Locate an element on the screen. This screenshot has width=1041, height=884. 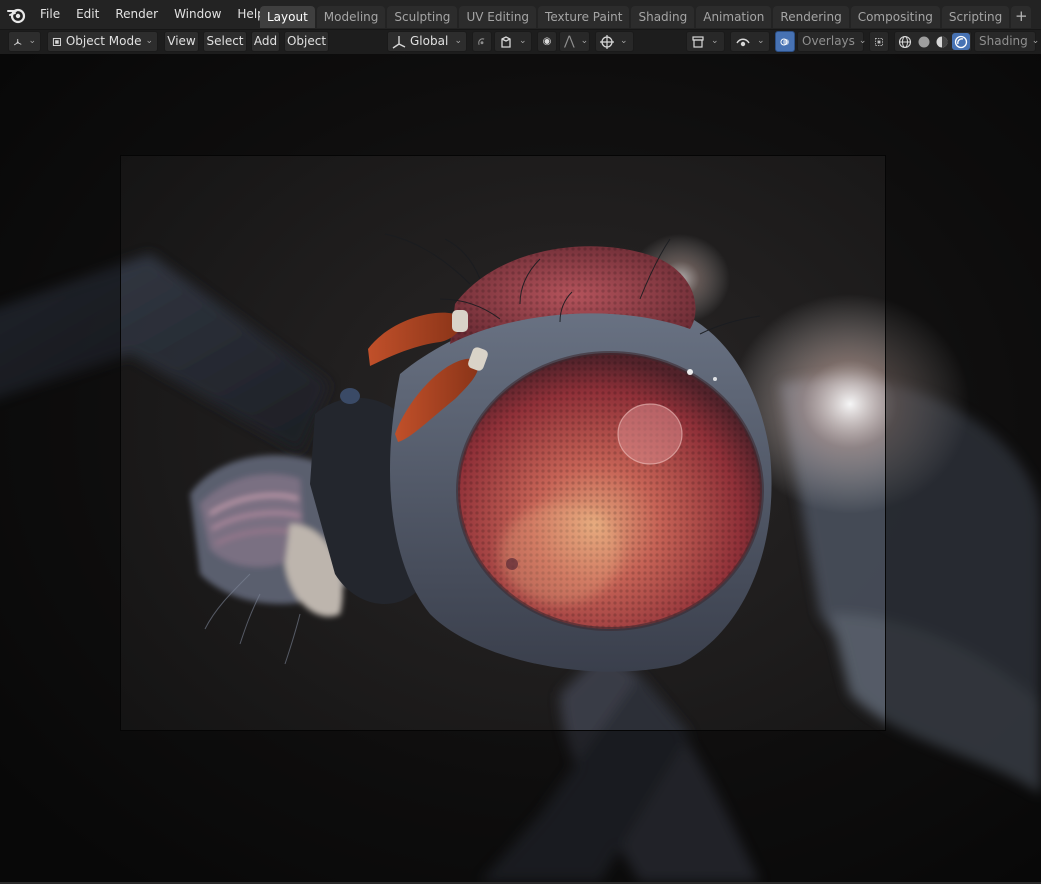
tab-layout: Layout is located at coordinates (287, 17).